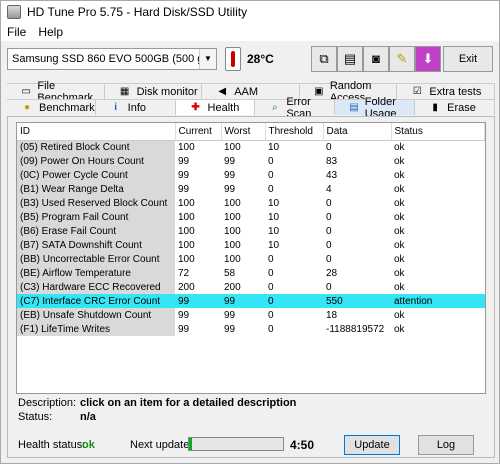 The width and height of the screenshot is (500, 464). I want to click on status-label: Status:, so click(35, 417).